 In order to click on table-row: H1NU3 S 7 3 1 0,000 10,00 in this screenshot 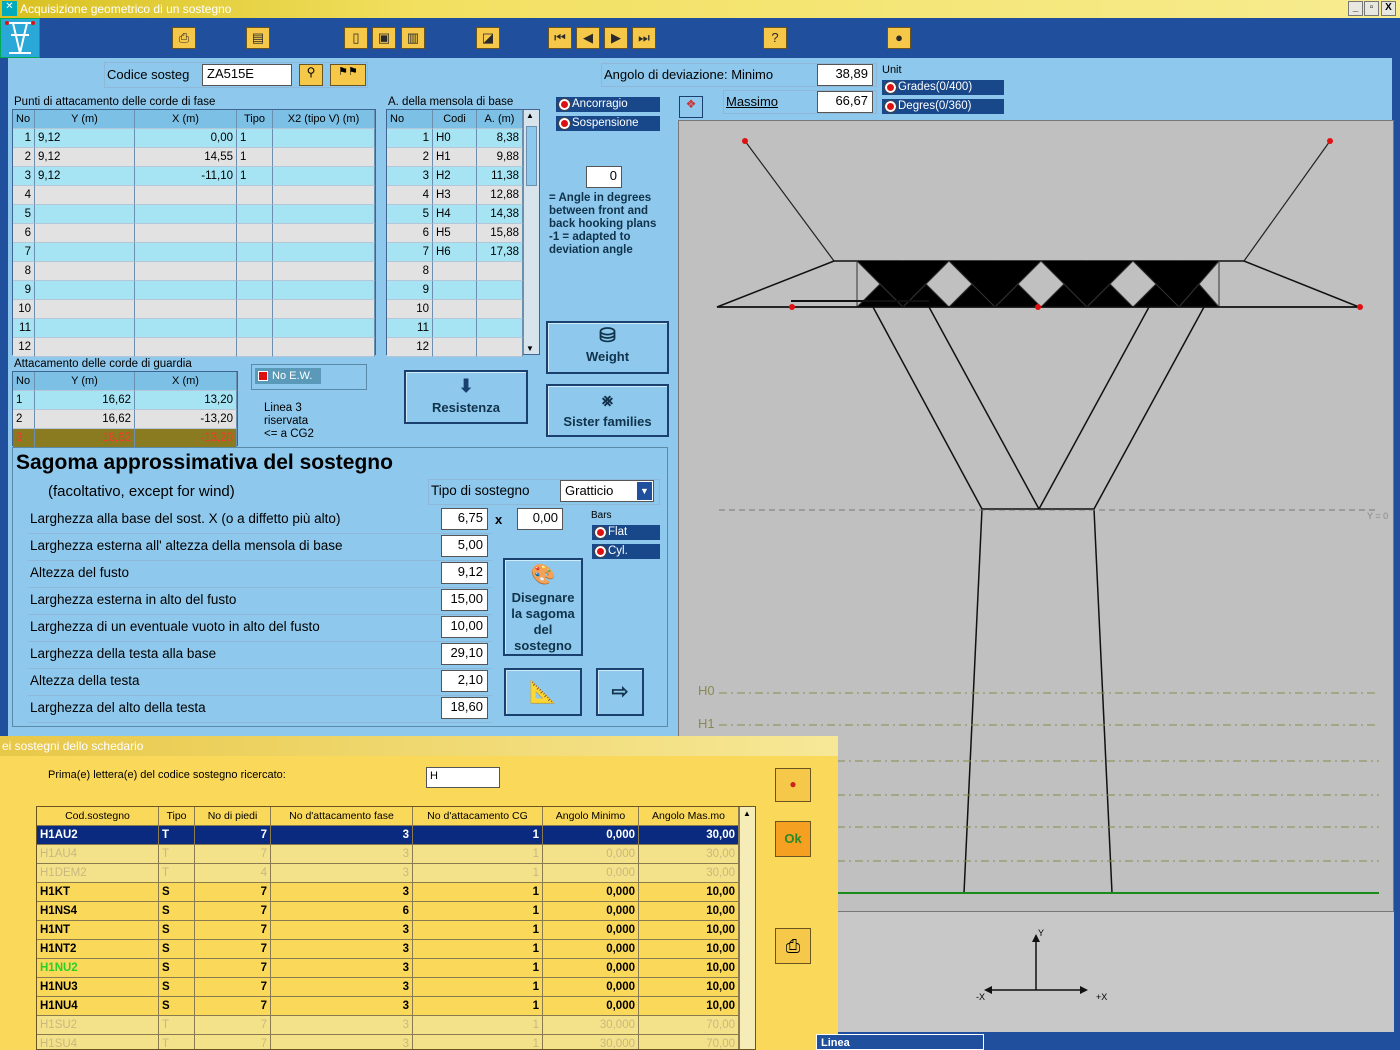, I will do `click(388, 987)`.